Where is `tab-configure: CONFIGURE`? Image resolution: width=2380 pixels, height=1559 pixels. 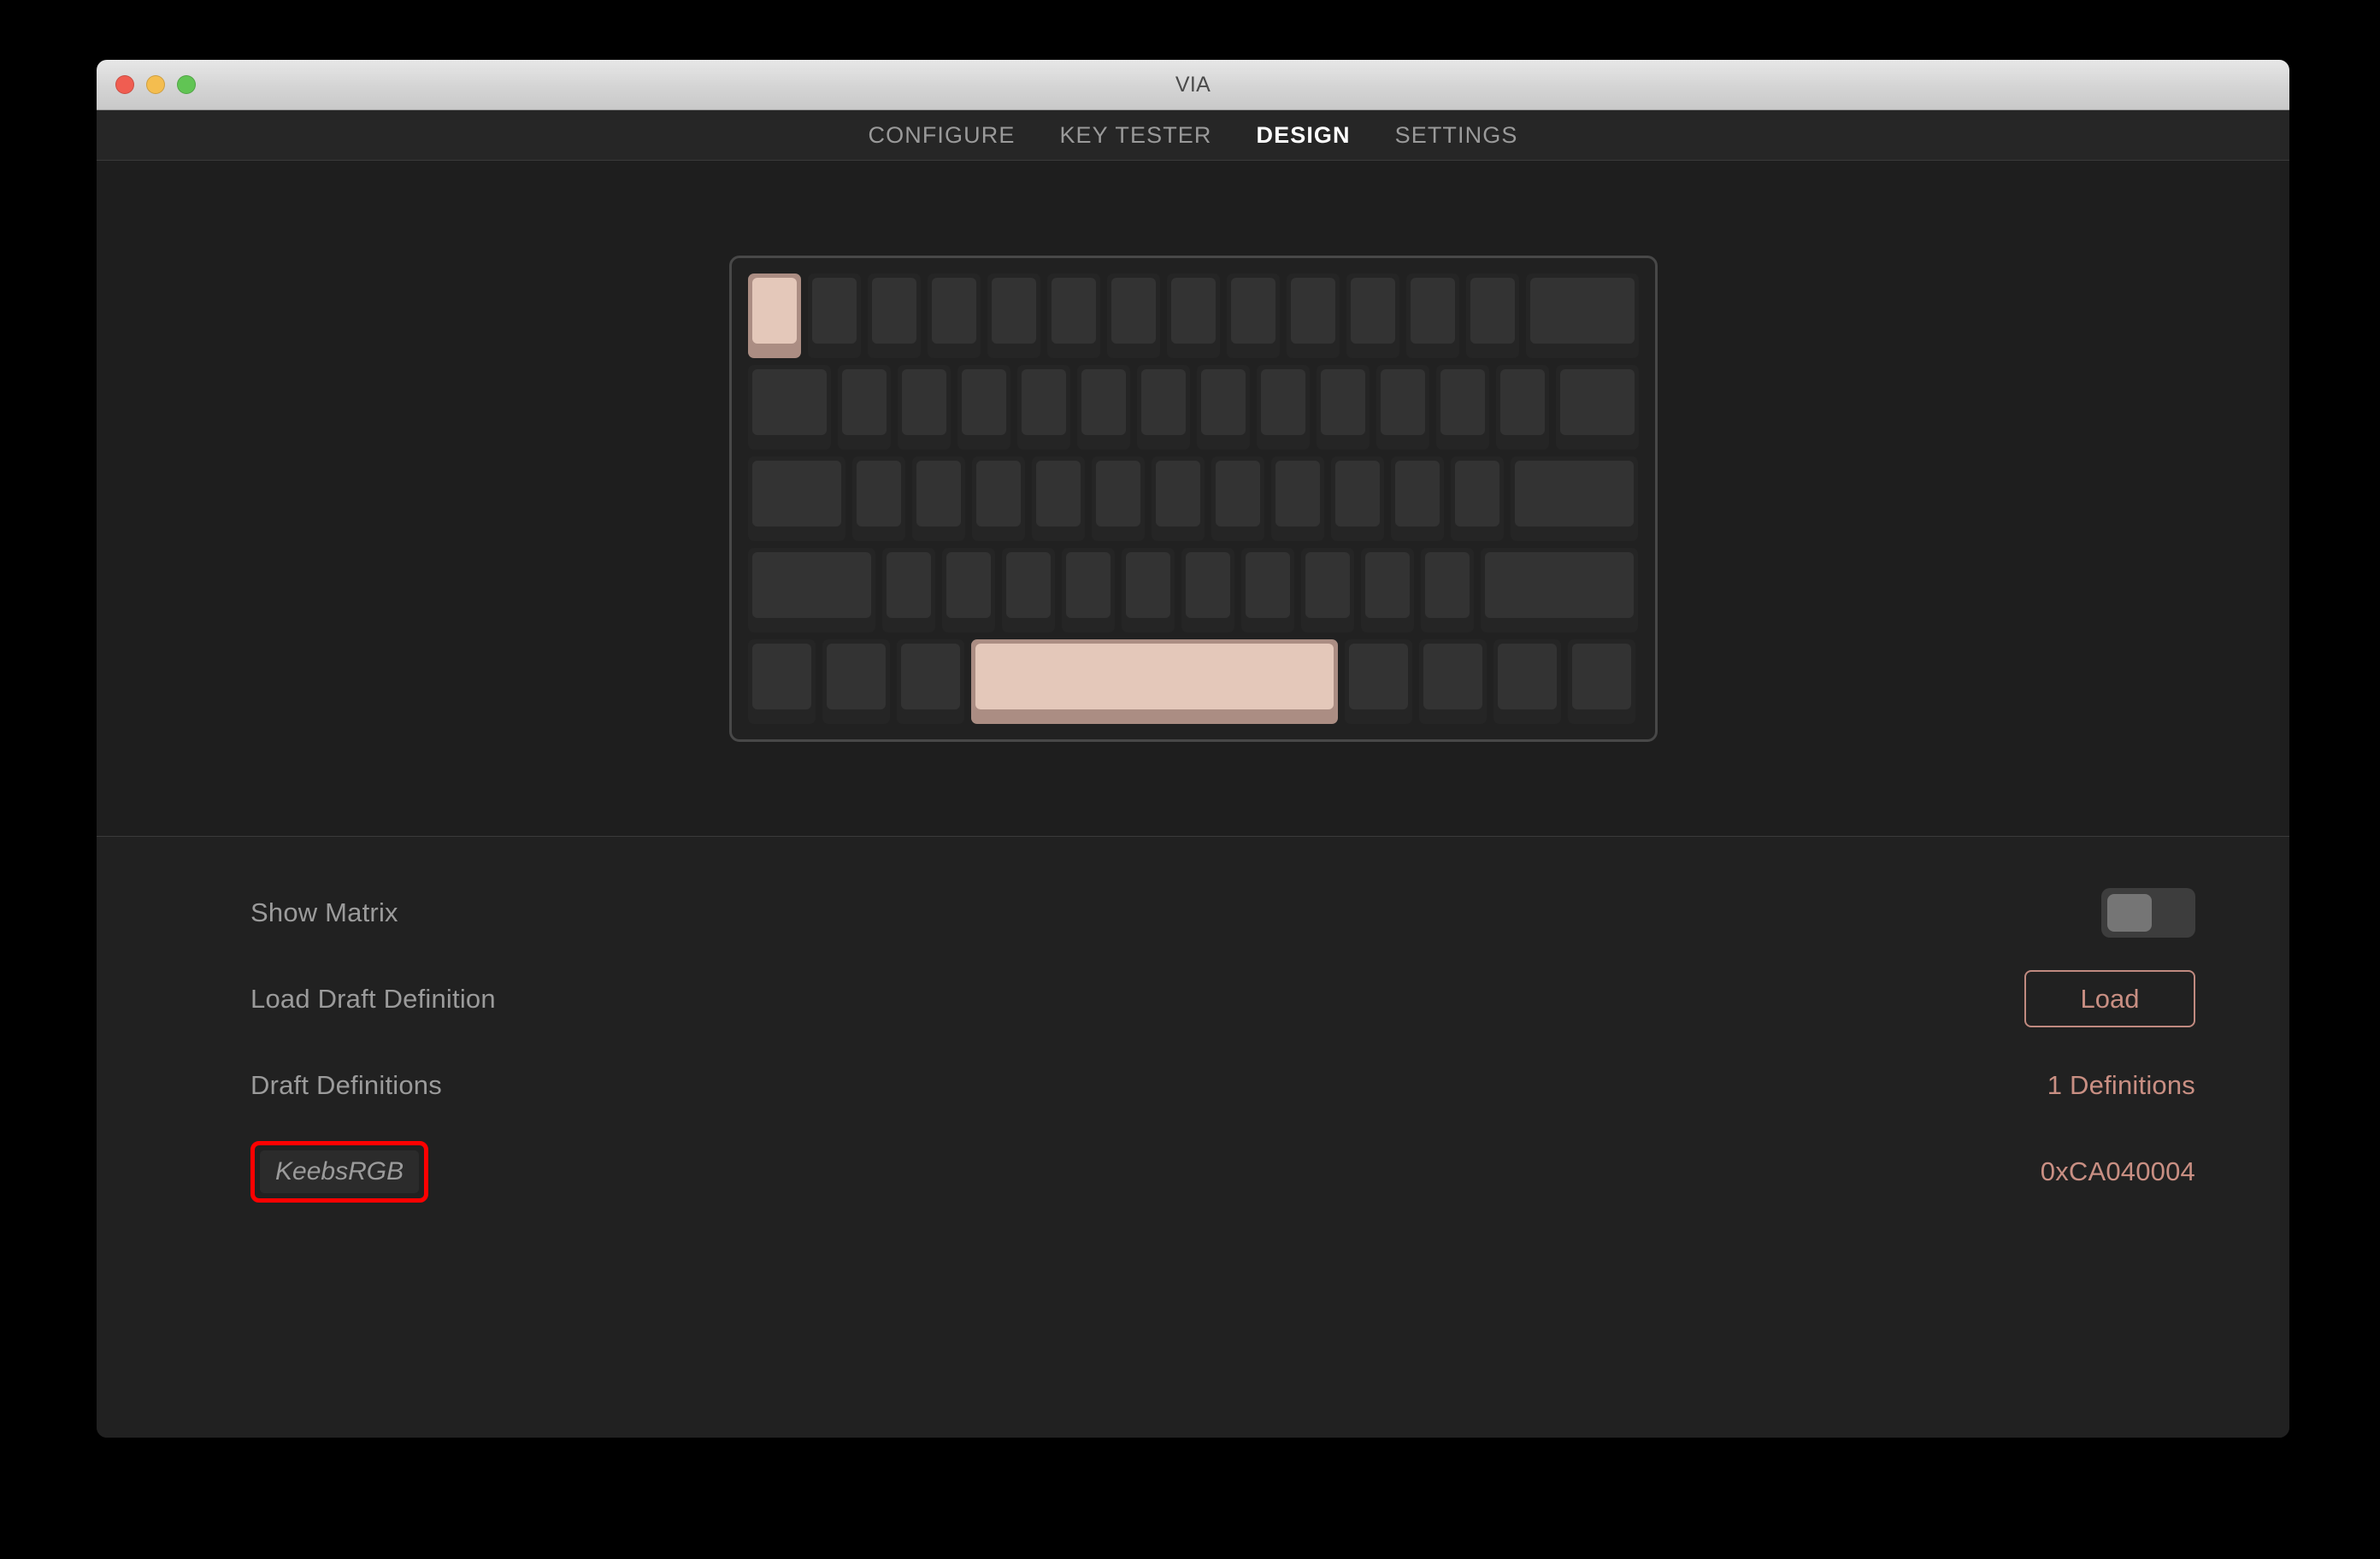
tab-configure: CONFIGURE is located at coordinates (943, 135).